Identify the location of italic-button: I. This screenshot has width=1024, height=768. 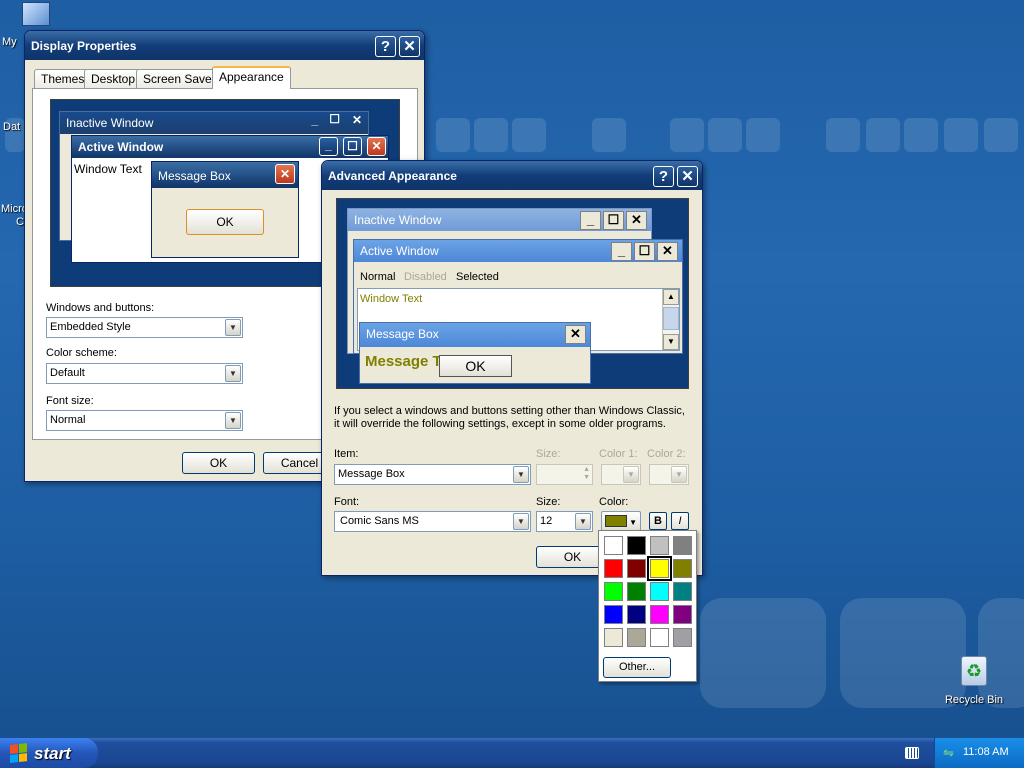
(680, 521).